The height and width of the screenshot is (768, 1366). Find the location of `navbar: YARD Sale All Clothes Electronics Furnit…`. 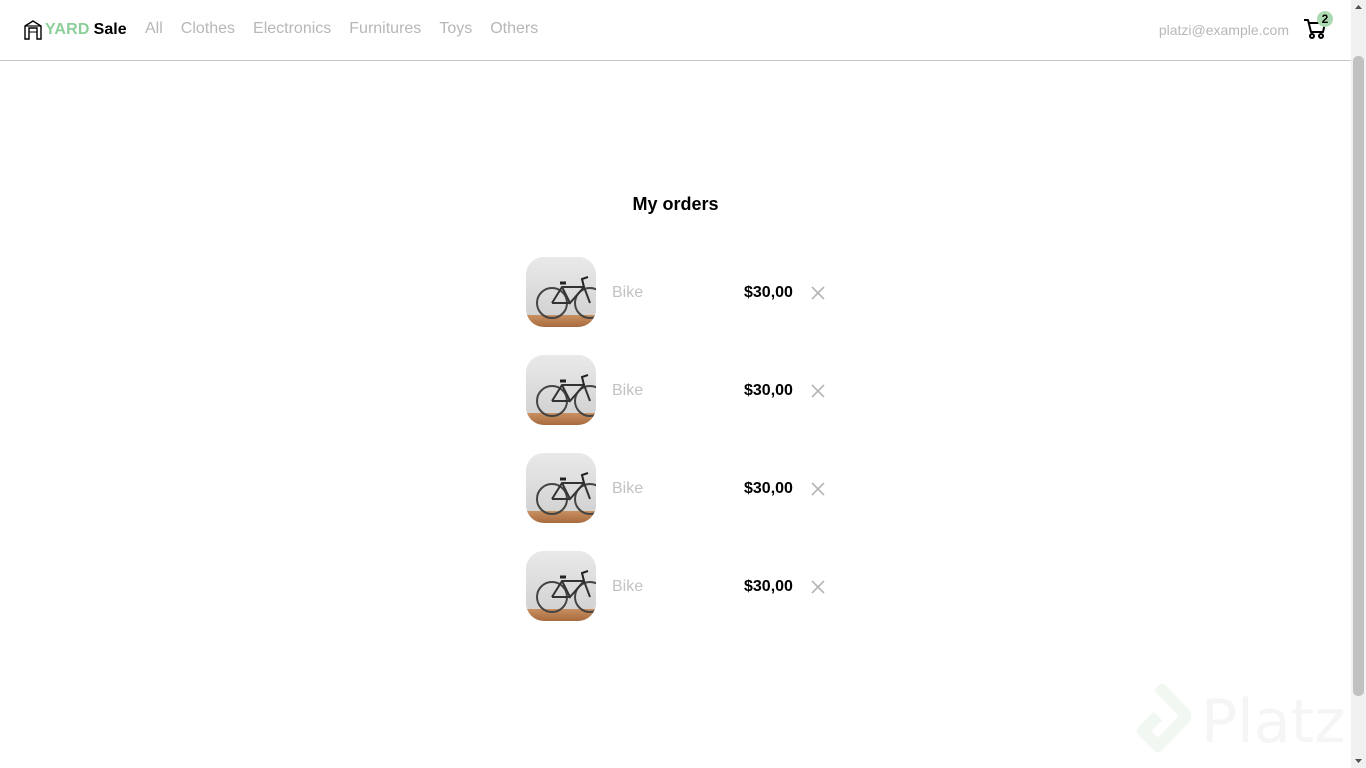

navbar: YARD Sale All Clothes Electronics Furnit… is located at coordinates (675, 30).